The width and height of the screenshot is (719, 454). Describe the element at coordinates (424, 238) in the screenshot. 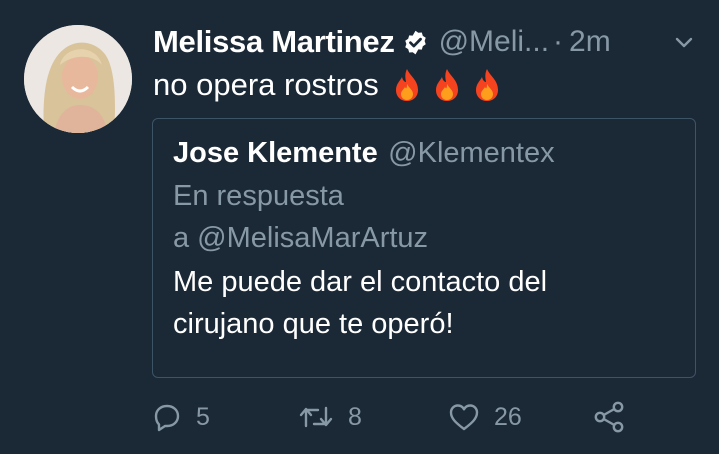

I see `in-reply-to-line2: a @MelisaMarArtuz` at that location.